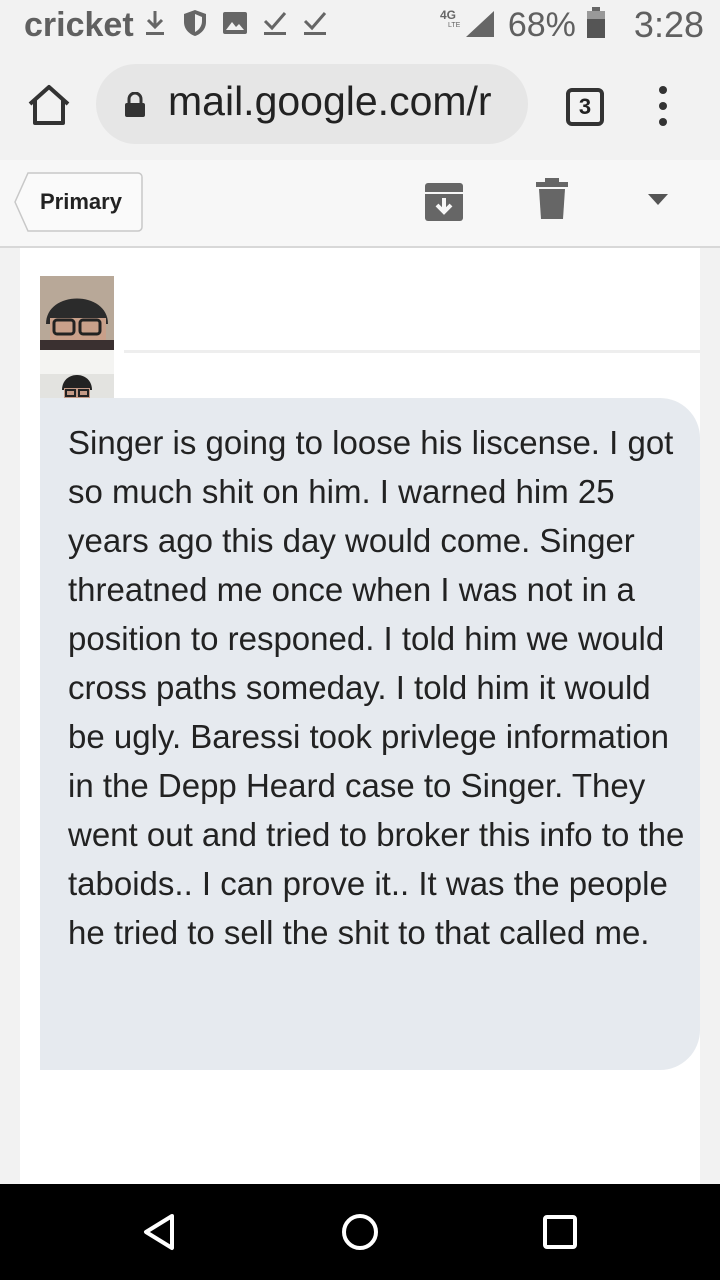 This screenshot has height=1280, width=720. Describe the element at coordinates (552, 199) in the screenshot. I see `trash-icon` at that location.